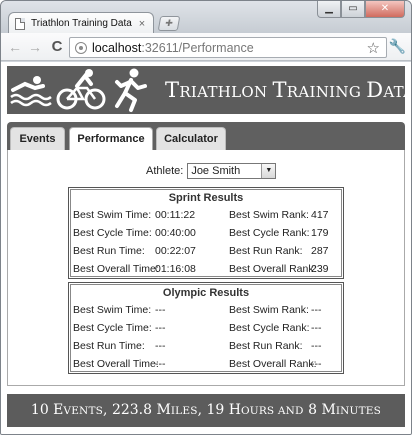 The height and width of the screenshot is (435, 412). Describe the element at coordinates (197, 47) in the screenshot. I see `url-path: :32611/Performance` at that location.